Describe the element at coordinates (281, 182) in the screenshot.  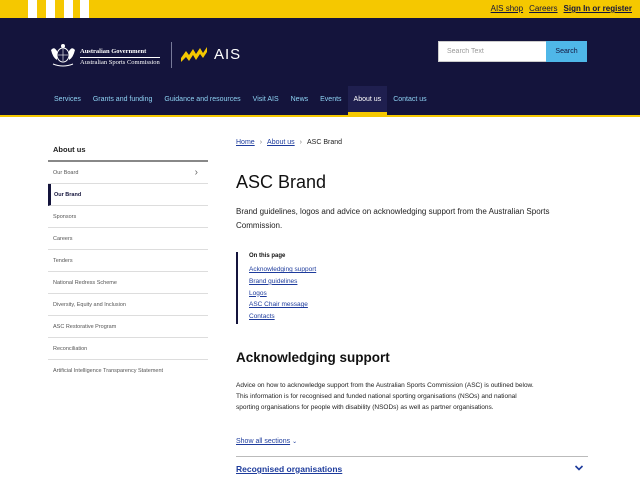
I see `page-title: ASC Brand` at that location.